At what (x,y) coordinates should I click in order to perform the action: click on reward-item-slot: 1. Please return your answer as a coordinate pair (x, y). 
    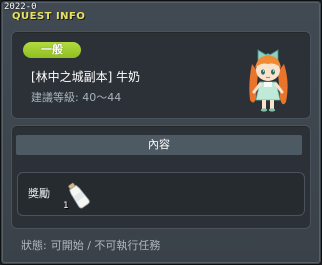
    Looking at the image, I should click on (78, 195).